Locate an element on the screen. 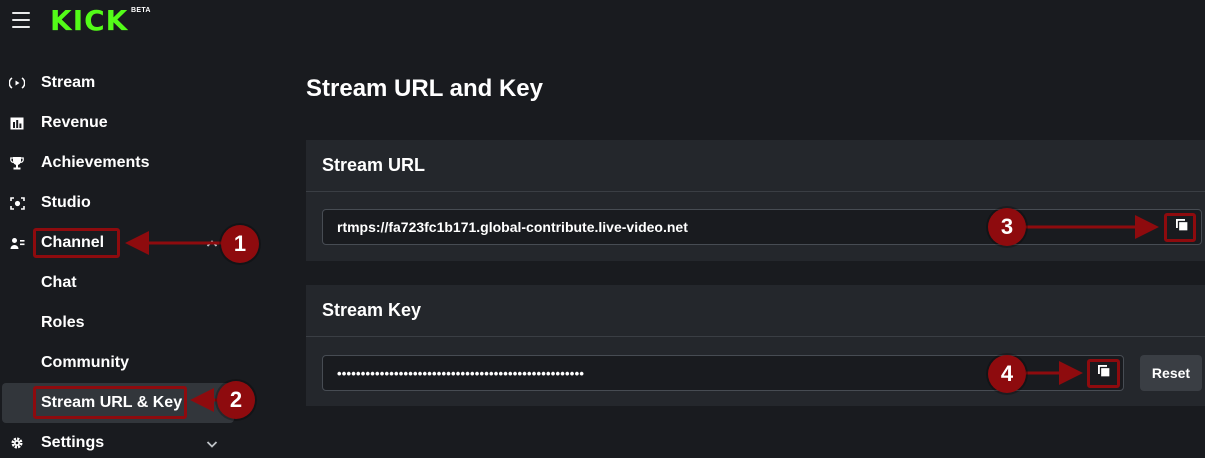 Image resolution: width=1205 pixels, height=458 pixels. sidebar-item-channel: Channel is located at coordinates (120, 243).